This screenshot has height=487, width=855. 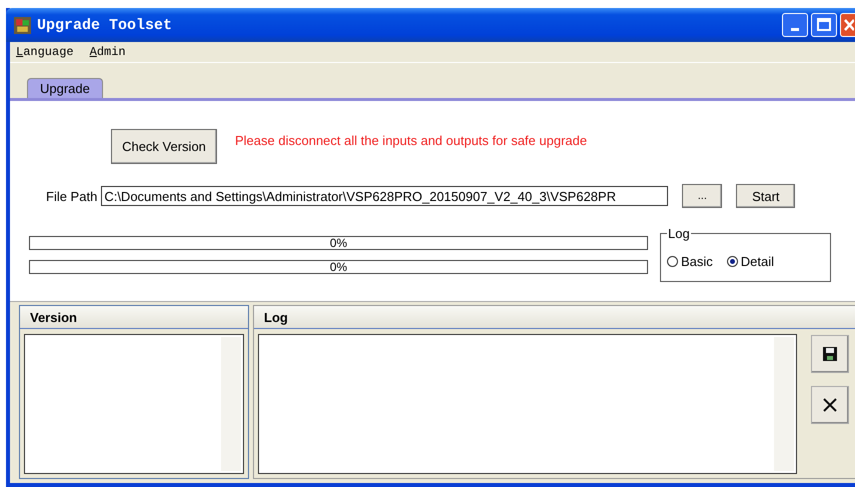 I want to click on menu-item: Admin, so click(x=108, y=52).